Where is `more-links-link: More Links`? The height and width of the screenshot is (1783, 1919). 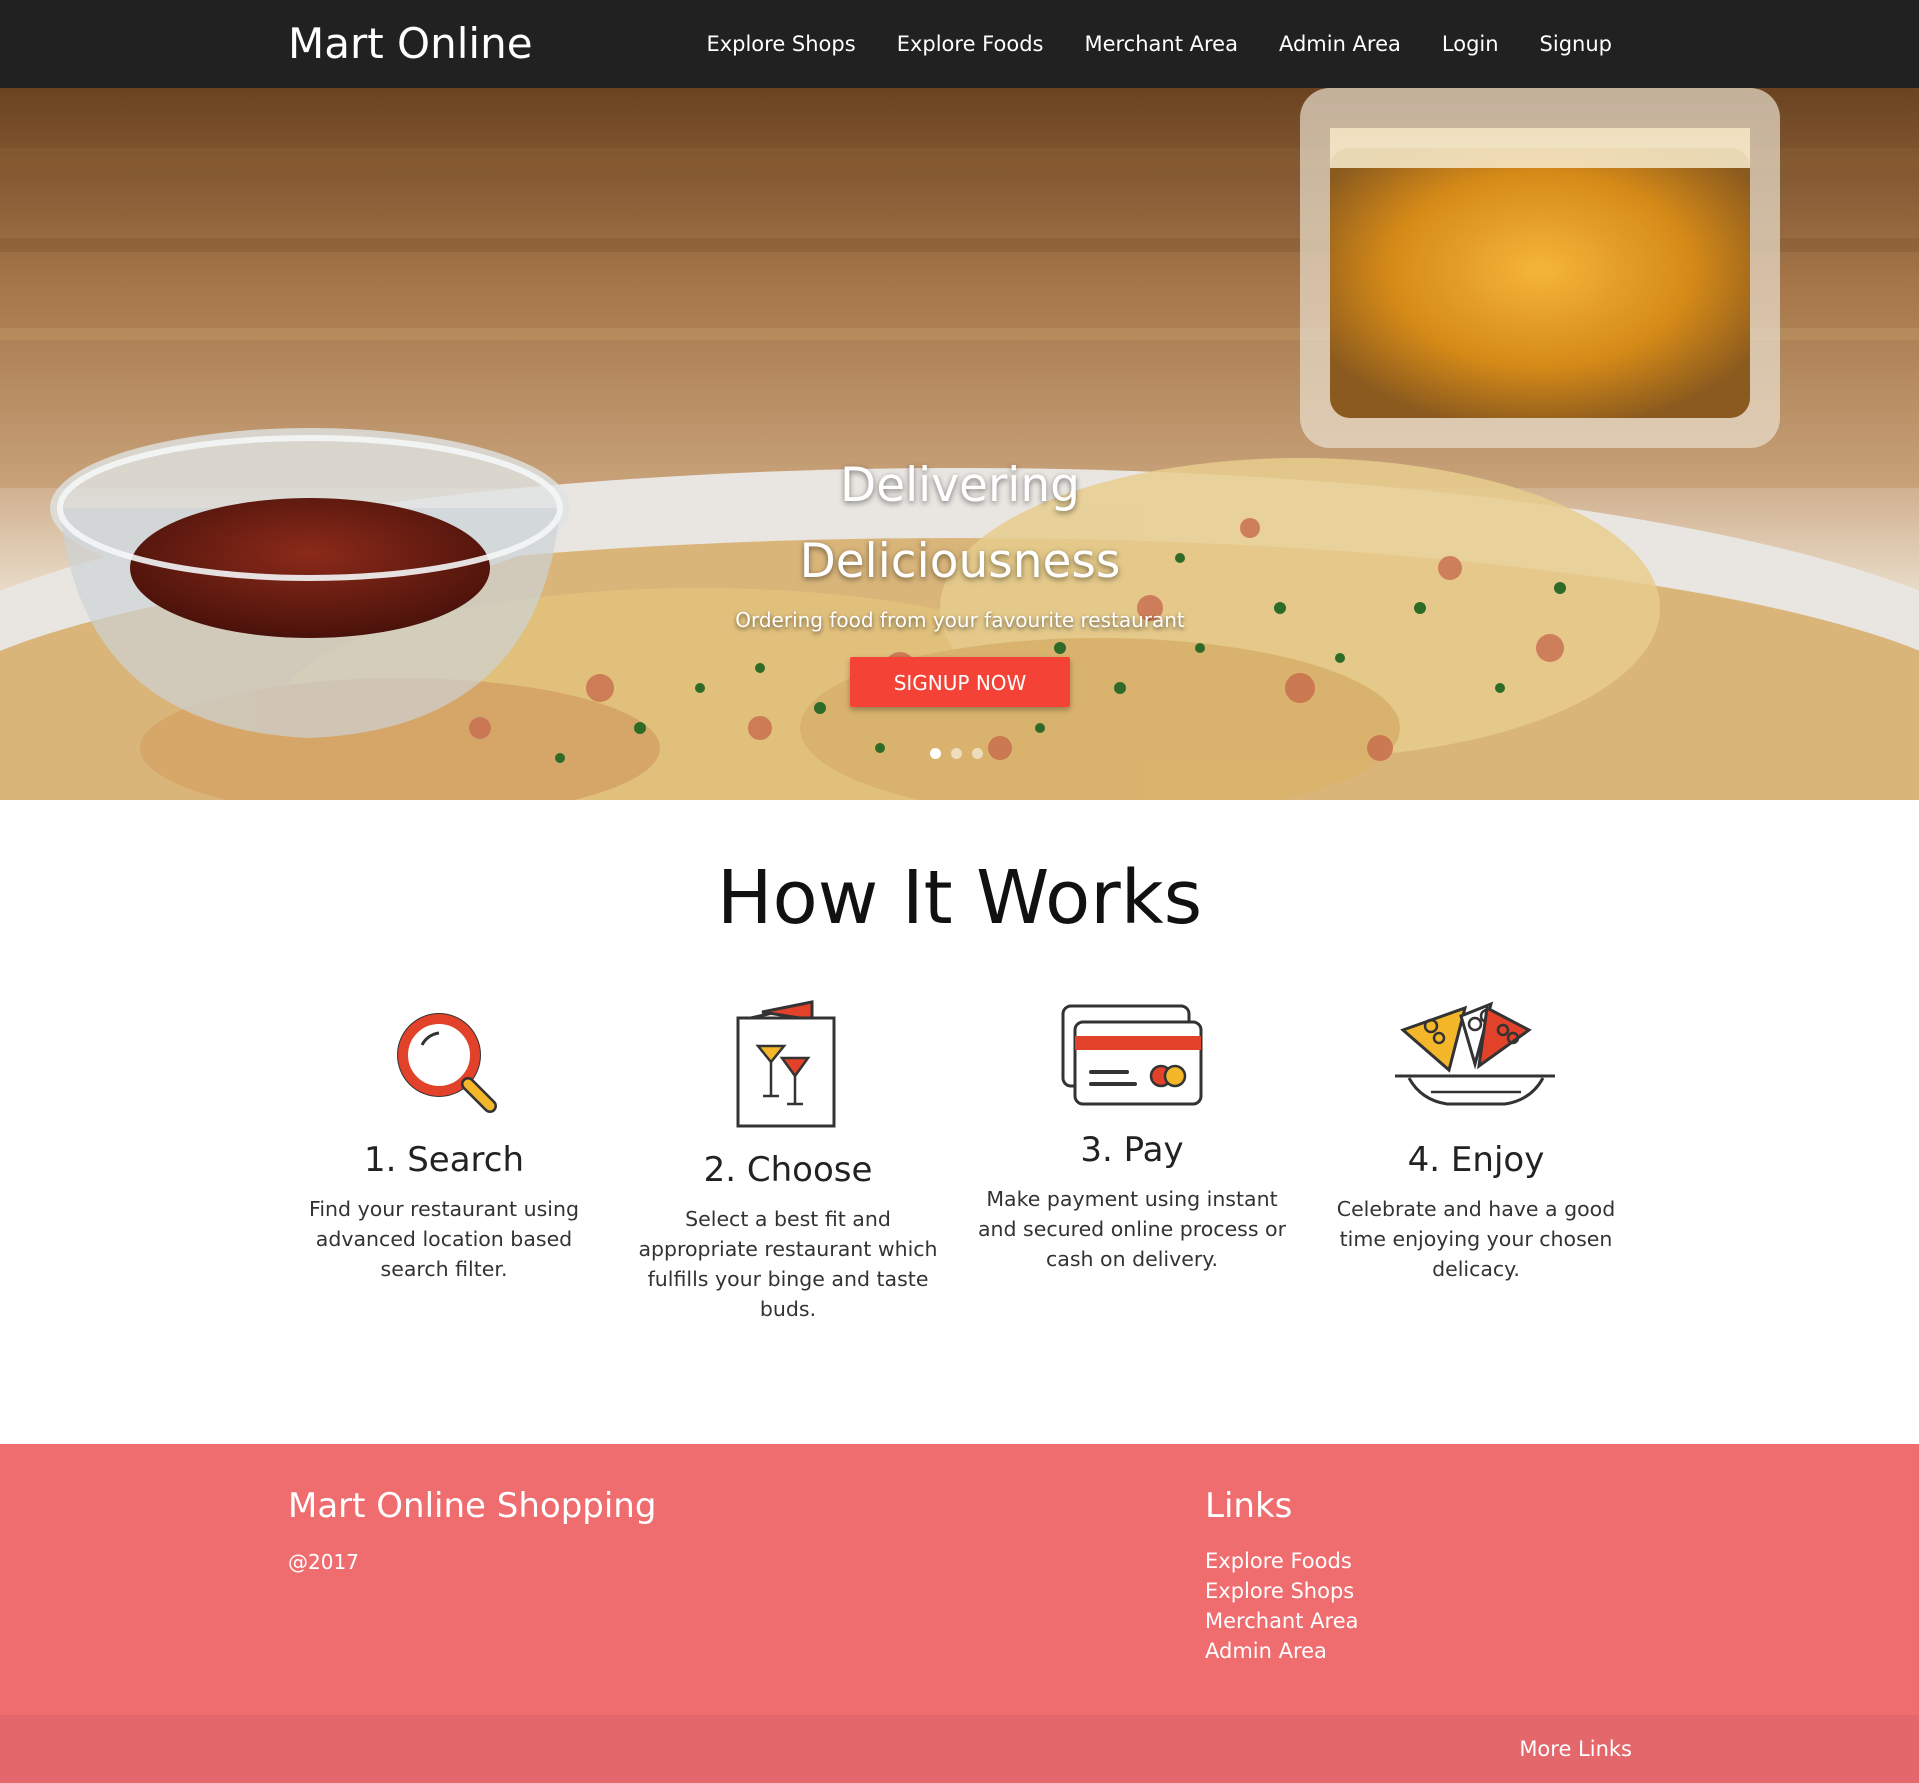 more-links-link: More Links is located at coordinates (1575, 1749).